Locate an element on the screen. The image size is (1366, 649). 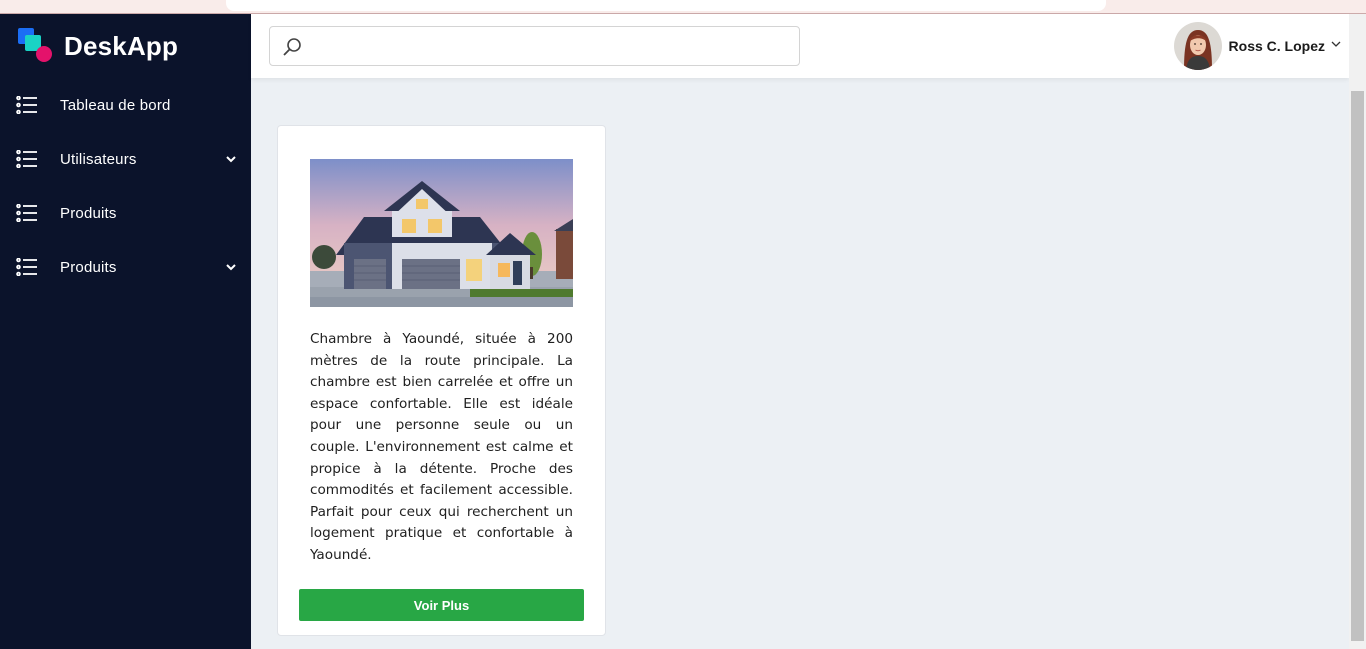
browser-chrome-strip is located at coordinates (683, 7).